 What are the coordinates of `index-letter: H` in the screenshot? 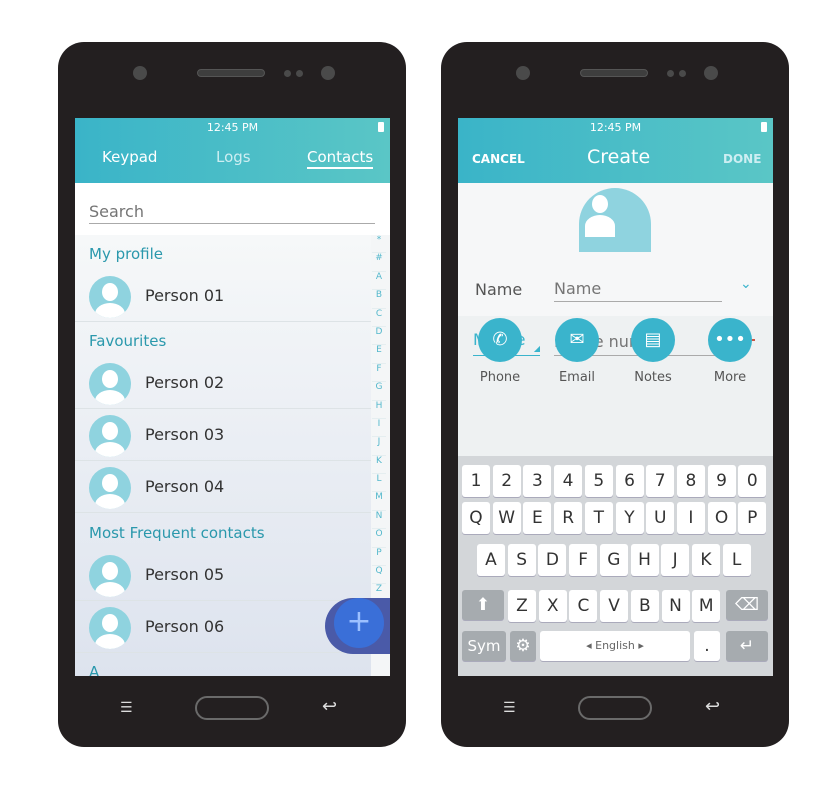 It's located at (379, 410).